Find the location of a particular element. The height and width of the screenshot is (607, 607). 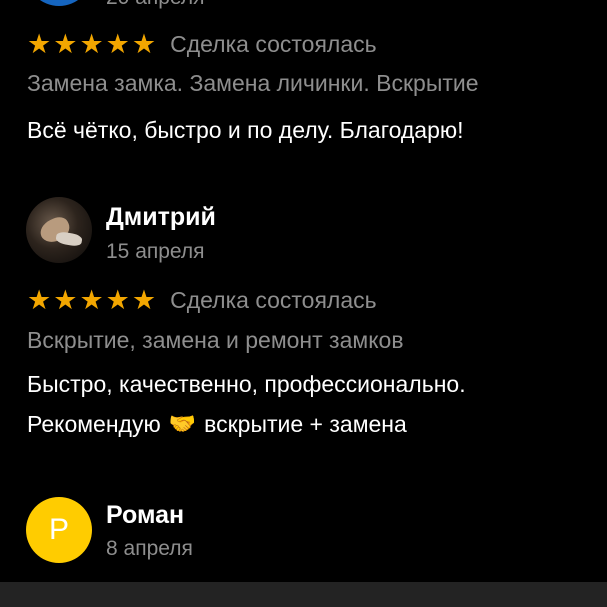

reviewer-name: Роман is located at coordinates (145, 515).